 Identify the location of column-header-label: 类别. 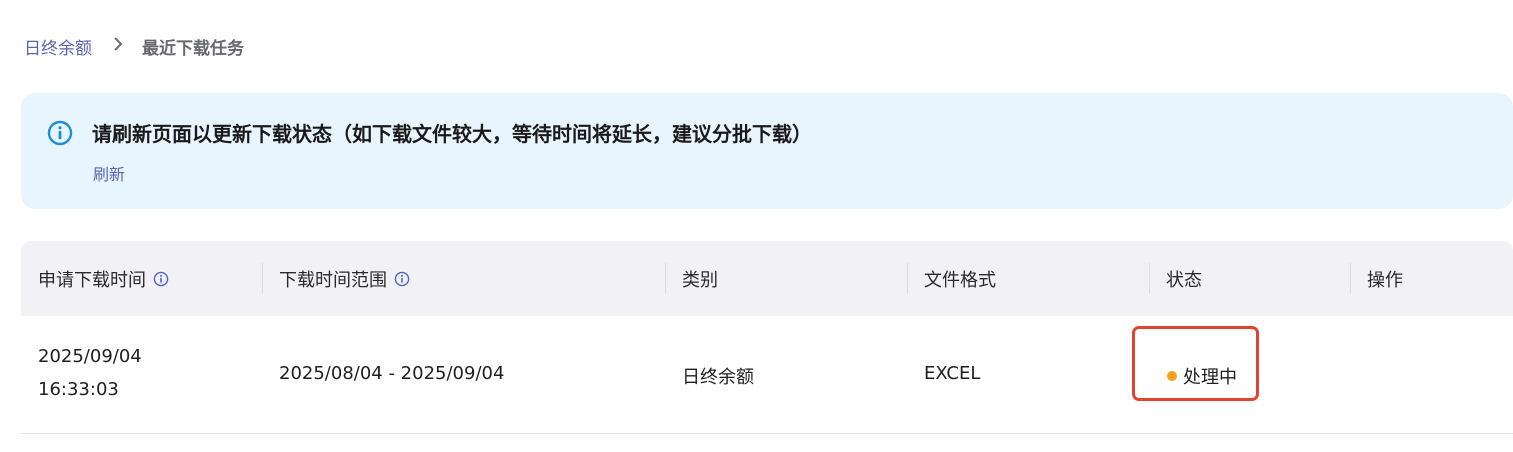
(700, 280).